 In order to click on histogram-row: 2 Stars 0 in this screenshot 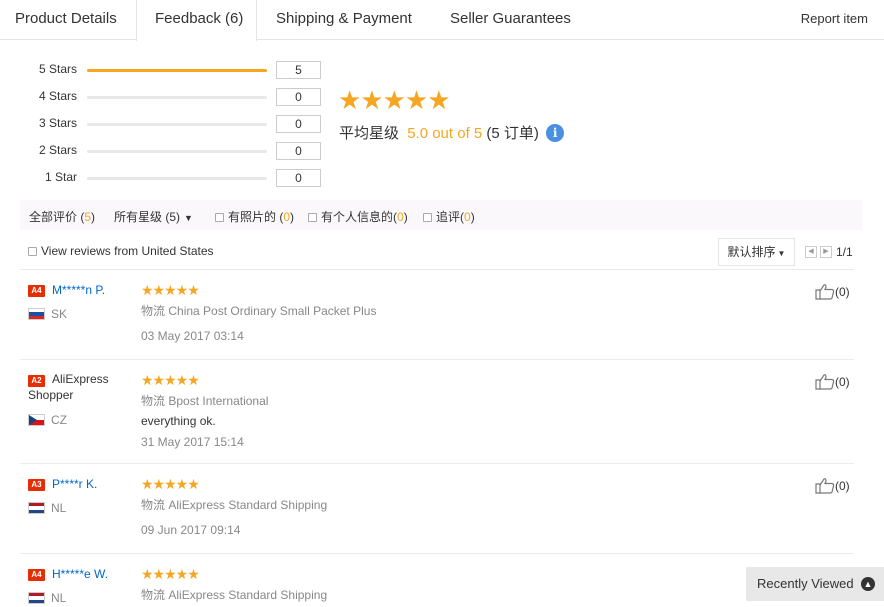, I will do `click(165, 151)`.